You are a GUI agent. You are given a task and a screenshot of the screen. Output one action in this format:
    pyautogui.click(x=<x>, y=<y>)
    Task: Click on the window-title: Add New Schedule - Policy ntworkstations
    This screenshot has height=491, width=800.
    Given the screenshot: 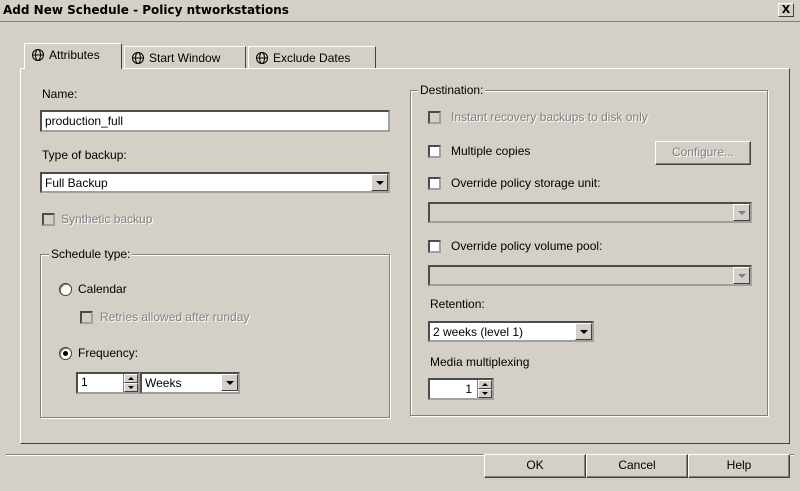 What is the action you would take?
    pyautogui.click(x=146, y=10)
    